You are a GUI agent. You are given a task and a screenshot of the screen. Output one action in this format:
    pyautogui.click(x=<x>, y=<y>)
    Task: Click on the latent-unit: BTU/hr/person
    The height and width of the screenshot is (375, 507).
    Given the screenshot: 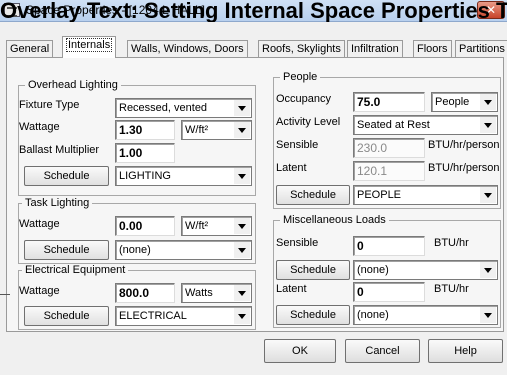 What is the action you would take?
    pyautogui.click(x=464, y=168)
    